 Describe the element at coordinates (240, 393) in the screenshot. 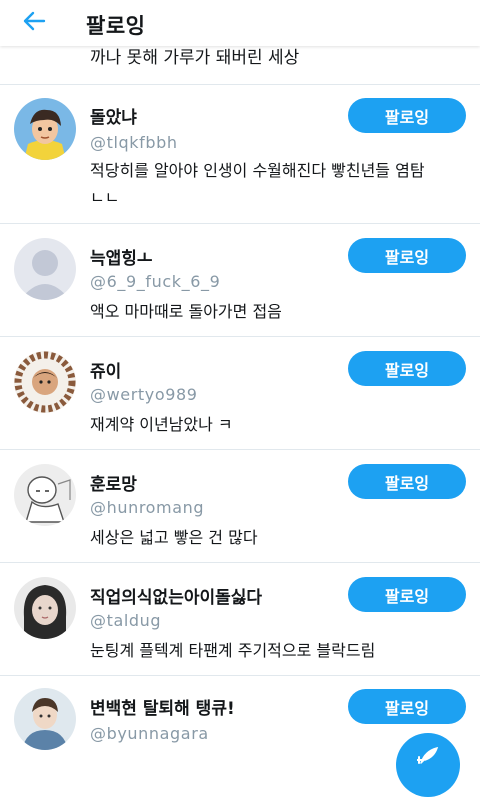

I see `user-row: 쥬이 @wertyo989 재계약 이년남았나 ㅋ 팔로잉` at that location.